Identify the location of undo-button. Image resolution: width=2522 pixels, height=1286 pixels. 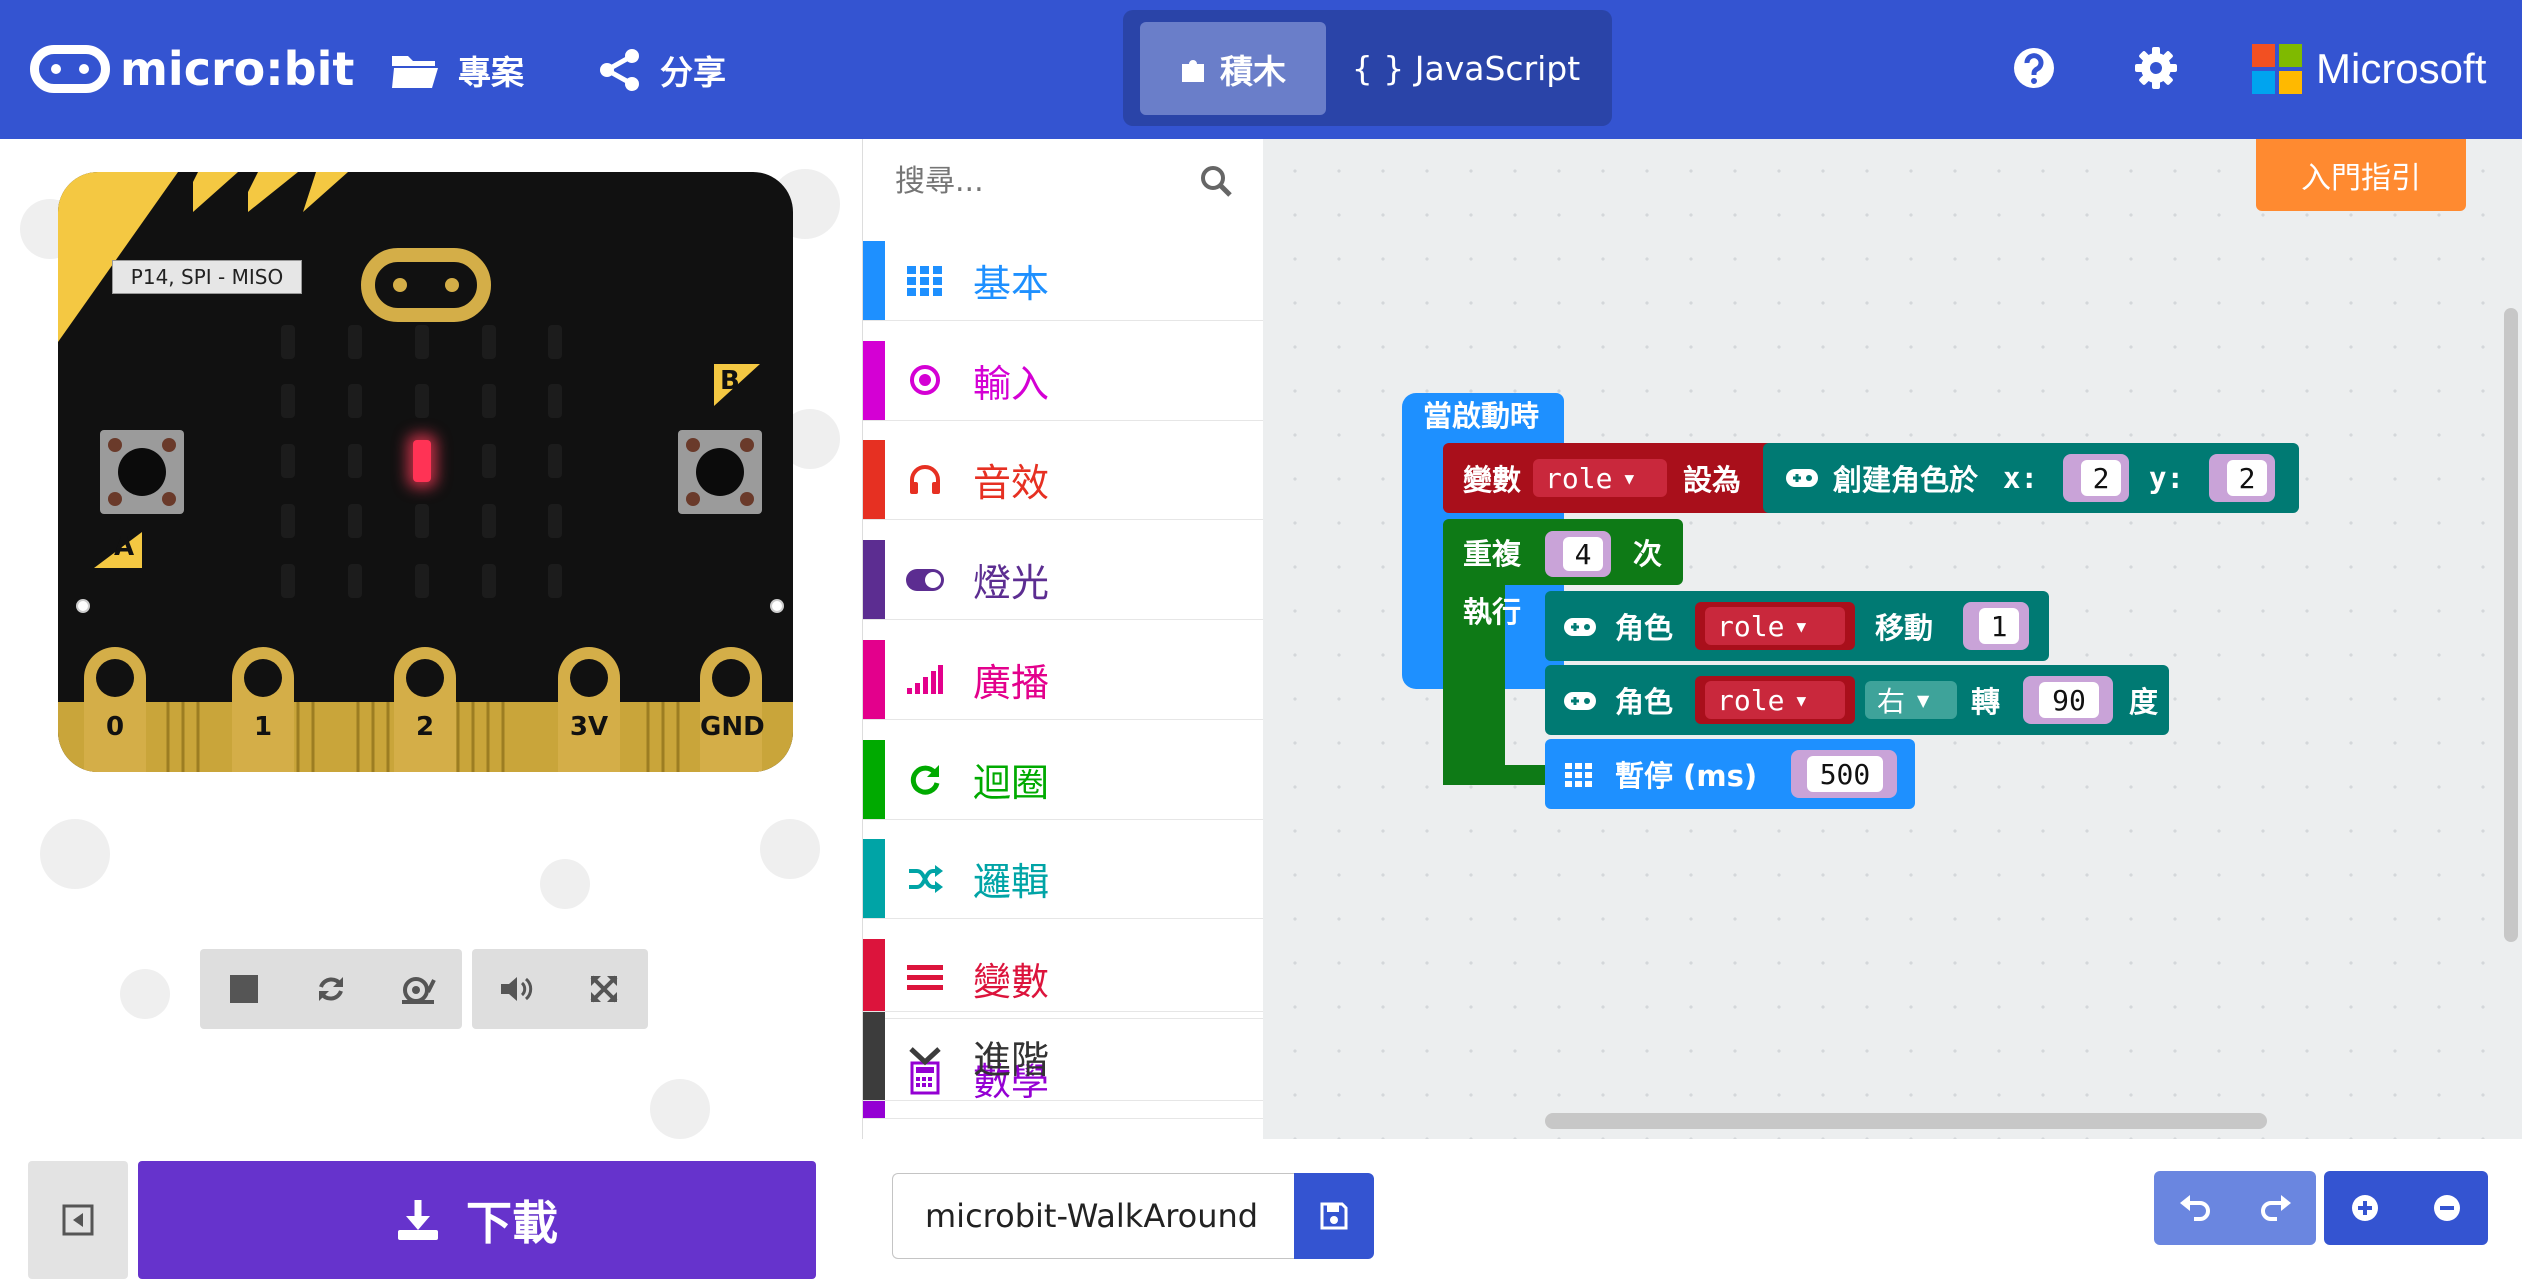
(2195, 1208).